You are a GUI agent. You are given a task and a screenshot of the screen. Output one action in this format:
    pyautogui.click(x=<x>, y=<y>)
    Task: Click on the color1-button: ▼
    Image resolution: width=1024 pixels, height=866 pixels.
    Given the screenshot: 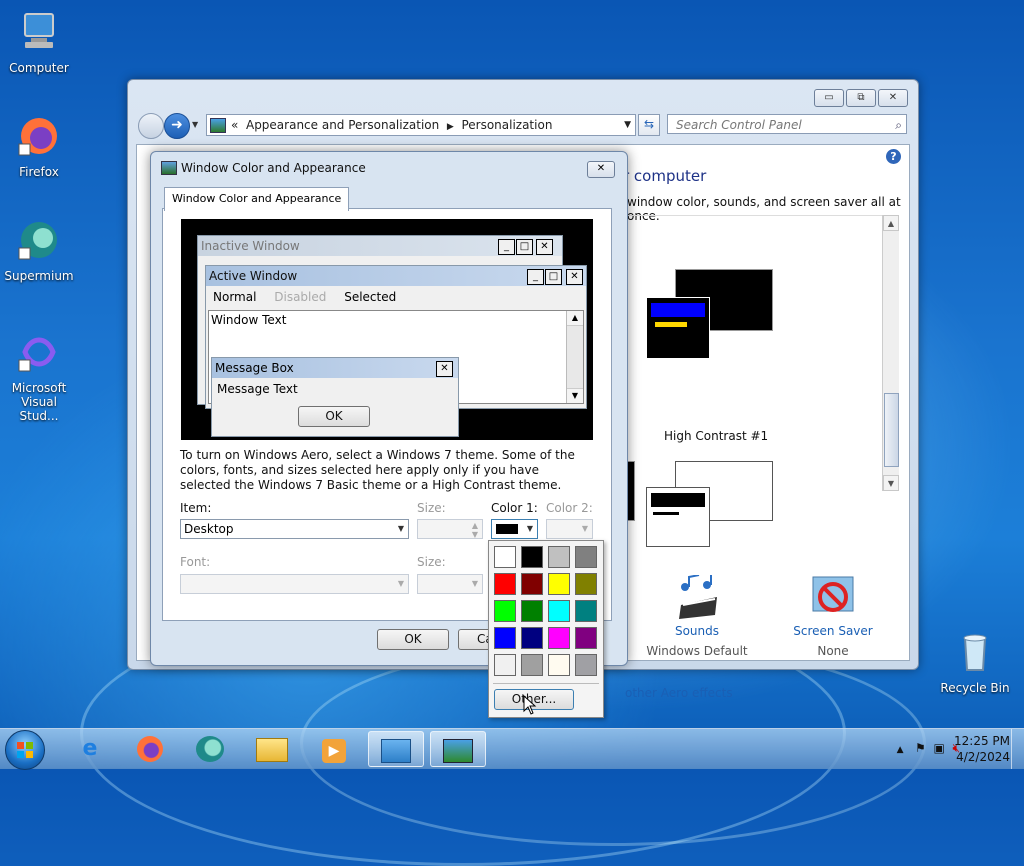 What is the action you would take?
    pyautogui.click(x=514, y=529)
    